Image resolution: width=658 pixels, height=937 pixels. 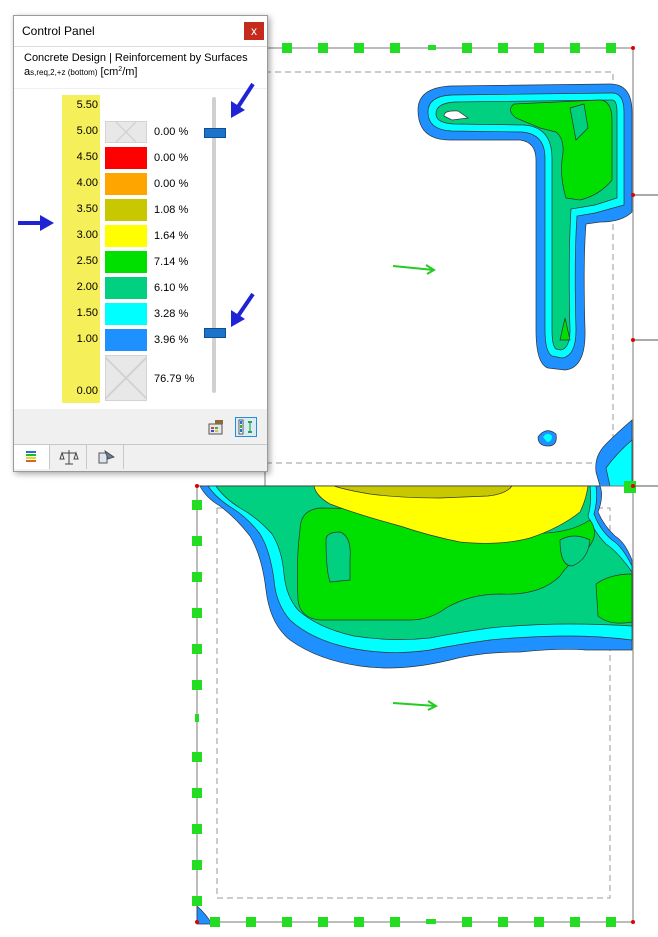 I want to click on pointer-at-lower-slider-icon, so click(x=243, y=309).